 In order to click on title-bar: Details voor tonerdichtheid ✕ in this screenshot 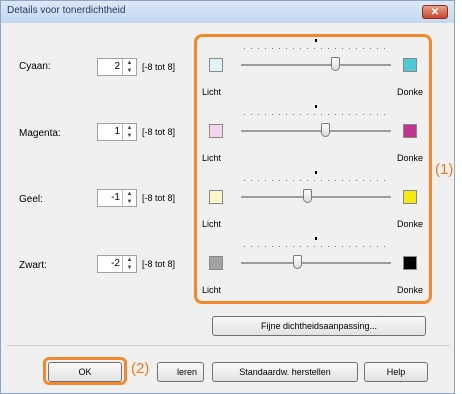, I will do `click(227, 12)`.